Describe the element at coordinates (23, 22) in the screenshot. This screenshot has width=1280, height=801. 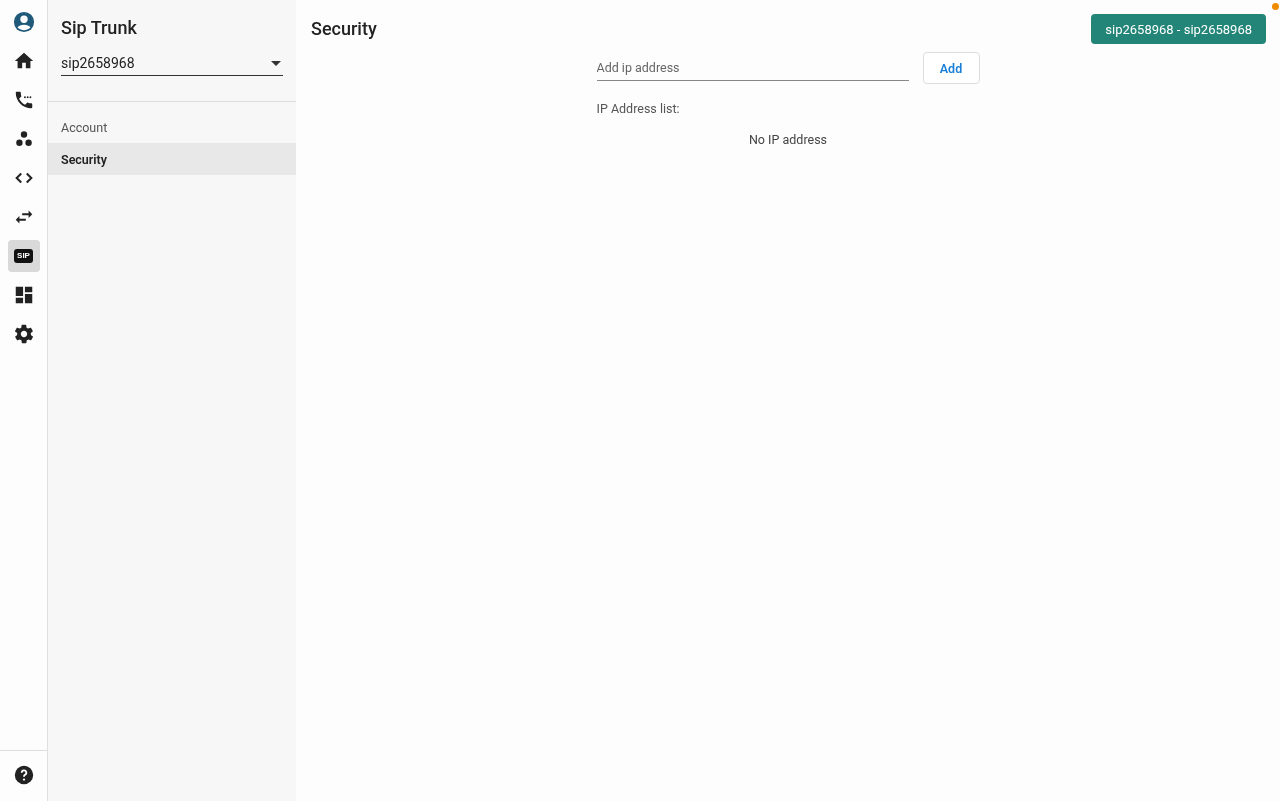
I see `user-avatar-icon` at that location.